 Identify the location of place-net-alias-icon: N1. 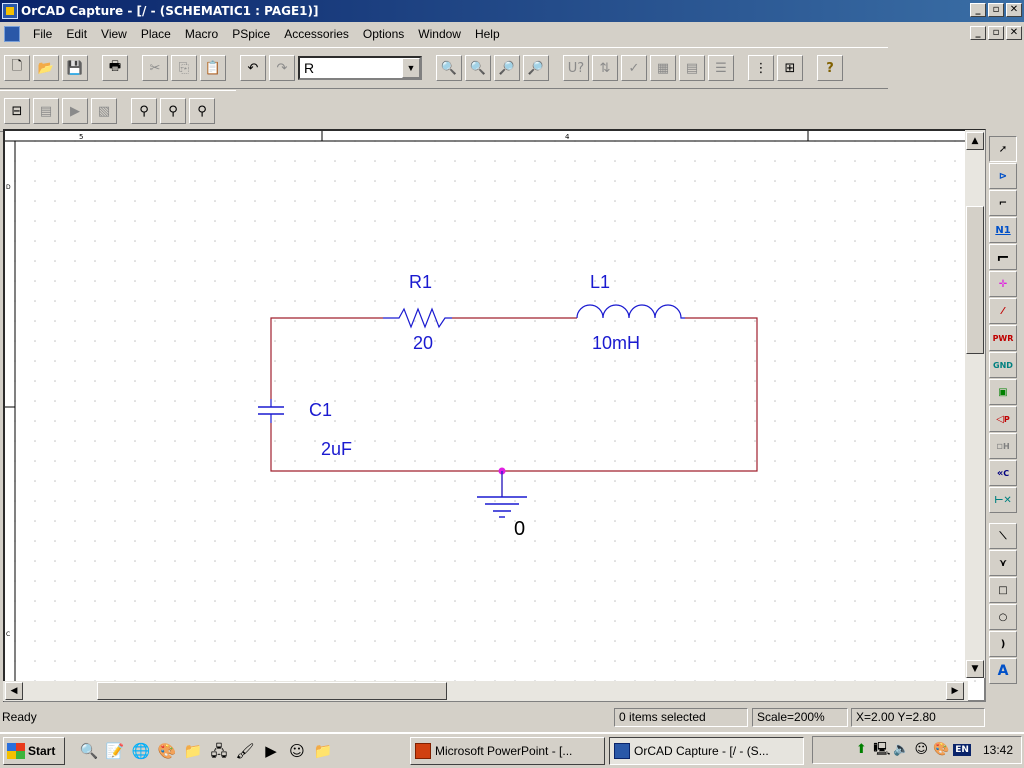
(1003, 230).